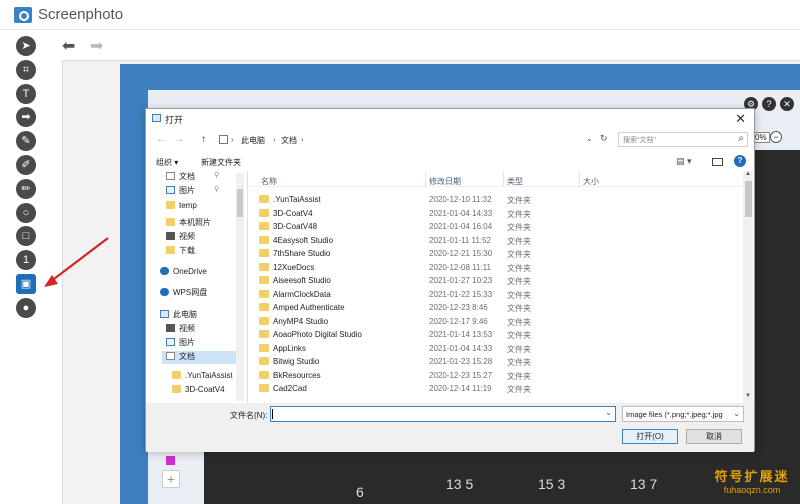  I want to click on ellipse-tool: ○, so click(26, 212).